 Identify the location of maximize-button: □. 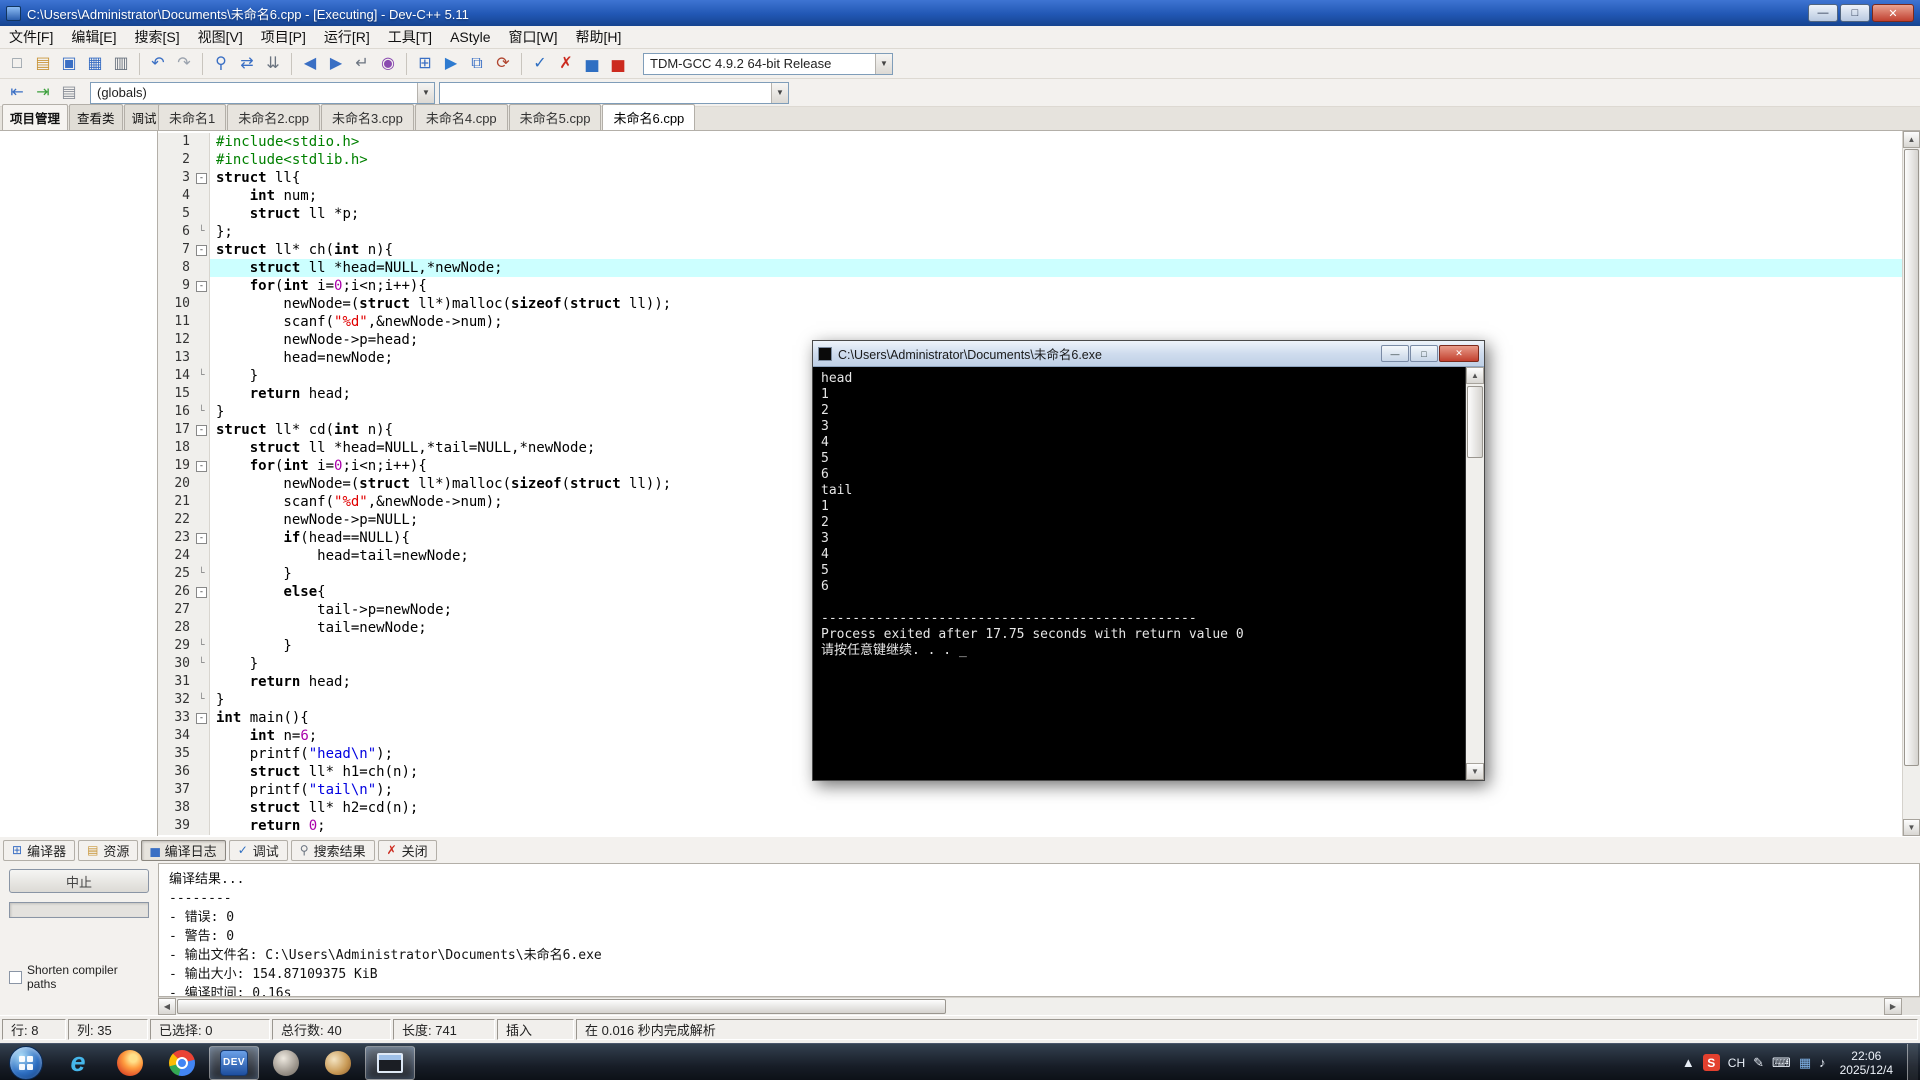
(1855, 13).